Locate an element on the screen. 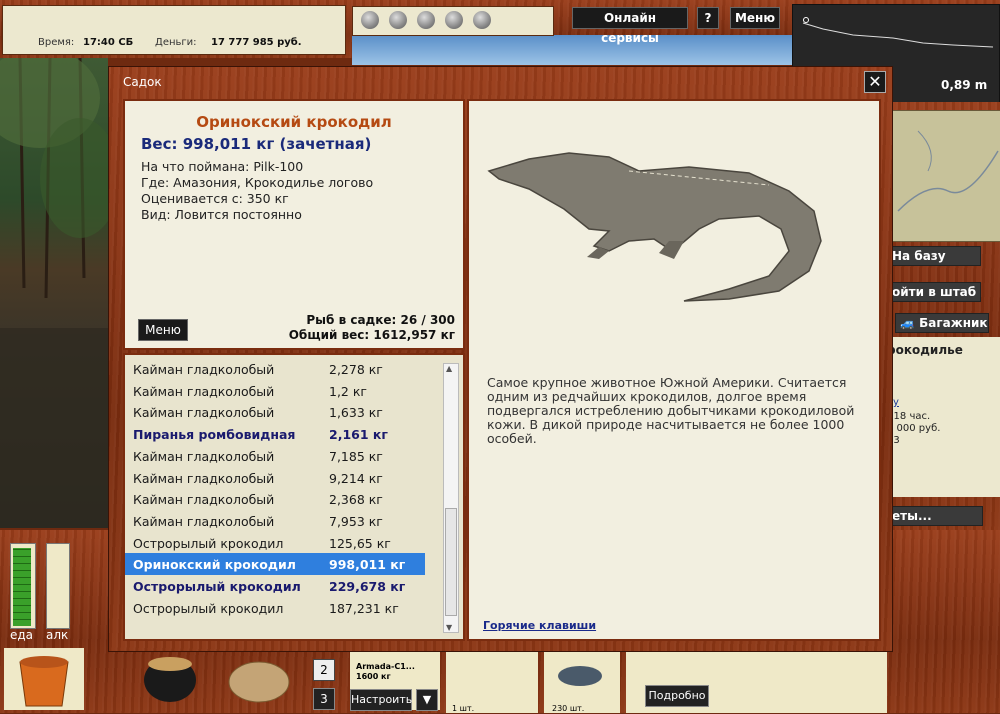 The image size is (1000, 714). setup-button: Настроить is located at coordinates (381, 700).